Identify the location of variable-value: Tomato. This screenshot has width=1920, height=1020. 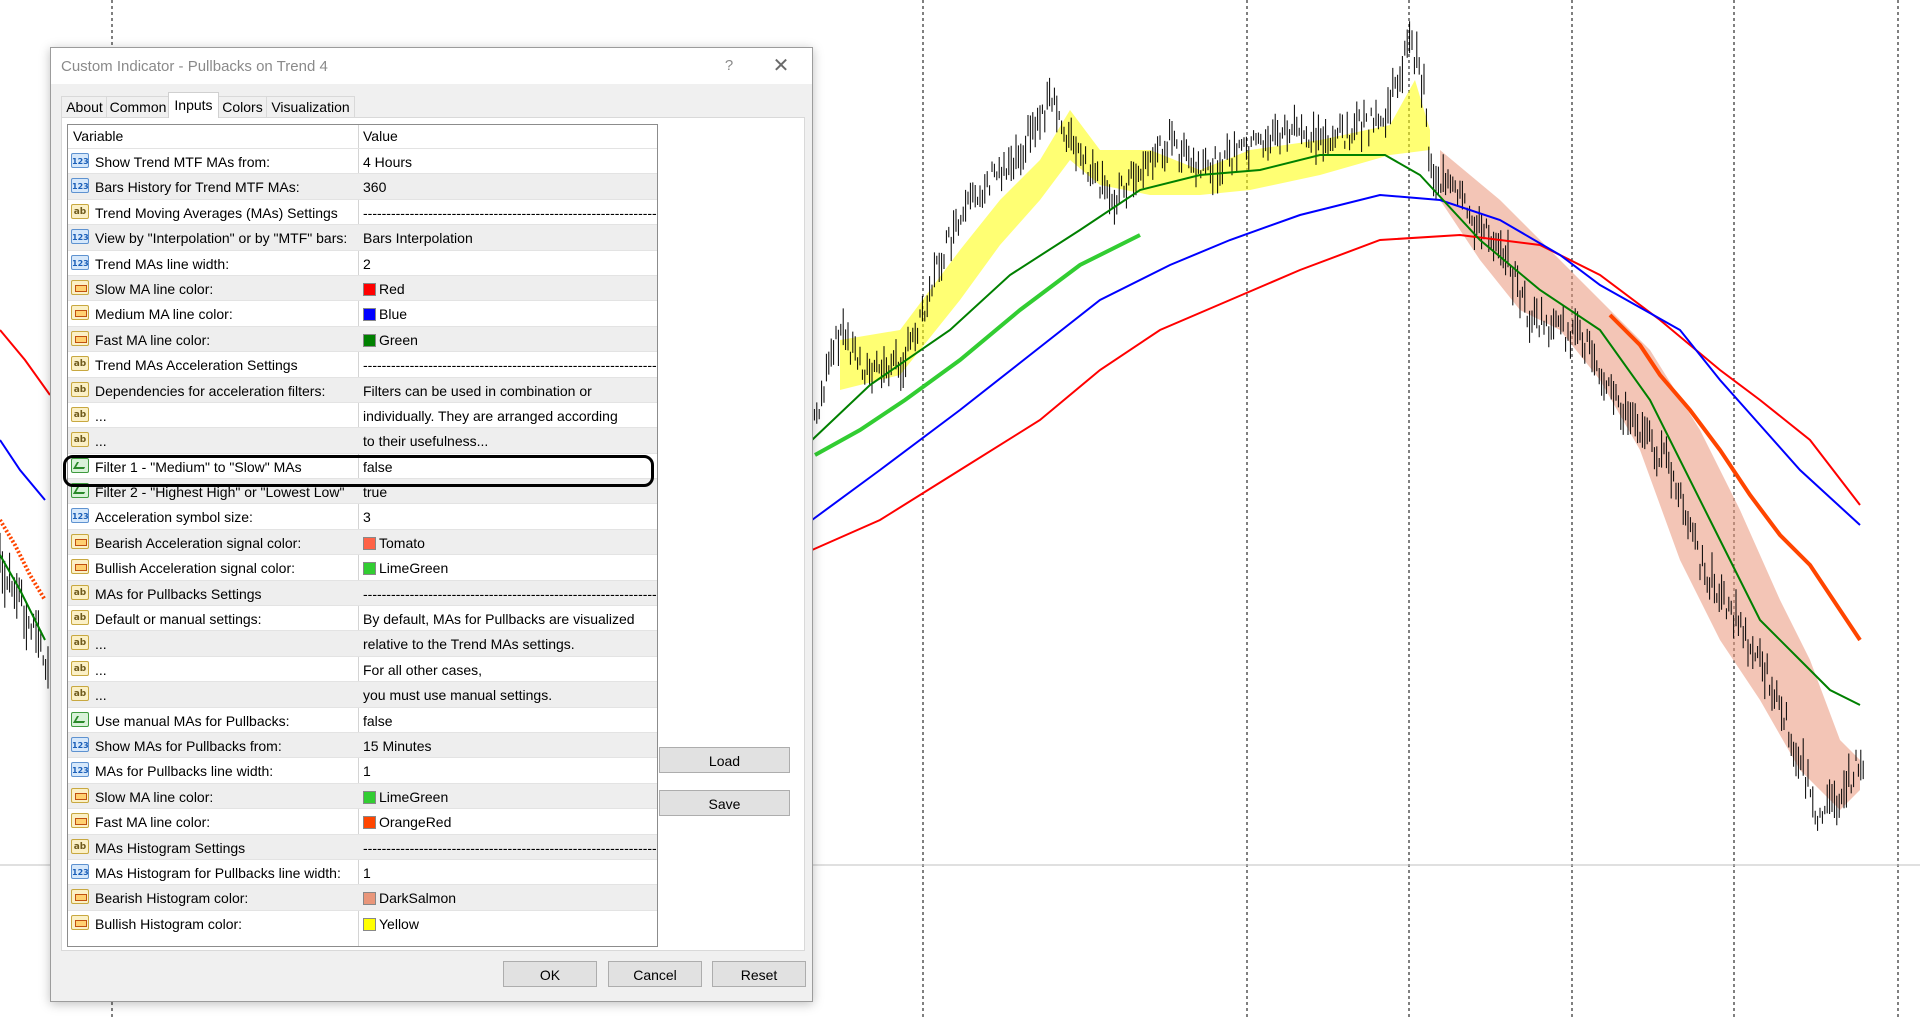
(394, 543).